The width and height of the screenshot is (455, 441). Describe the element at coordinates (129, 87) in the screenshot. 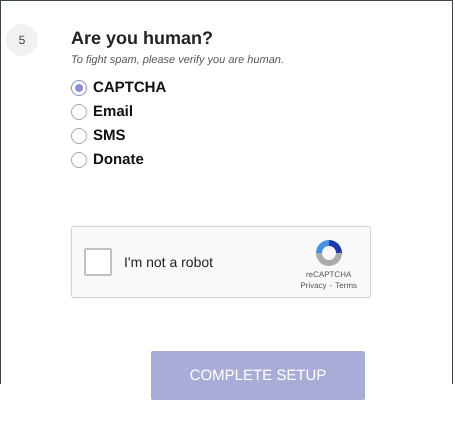

I see `option-label: CAPTCHA` at that location.